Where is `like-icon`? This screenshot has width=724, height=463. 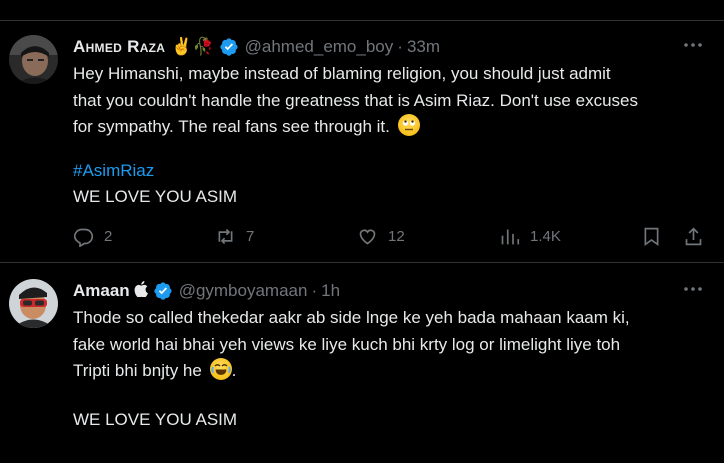 like-icon is located at coordinates (367, 236).